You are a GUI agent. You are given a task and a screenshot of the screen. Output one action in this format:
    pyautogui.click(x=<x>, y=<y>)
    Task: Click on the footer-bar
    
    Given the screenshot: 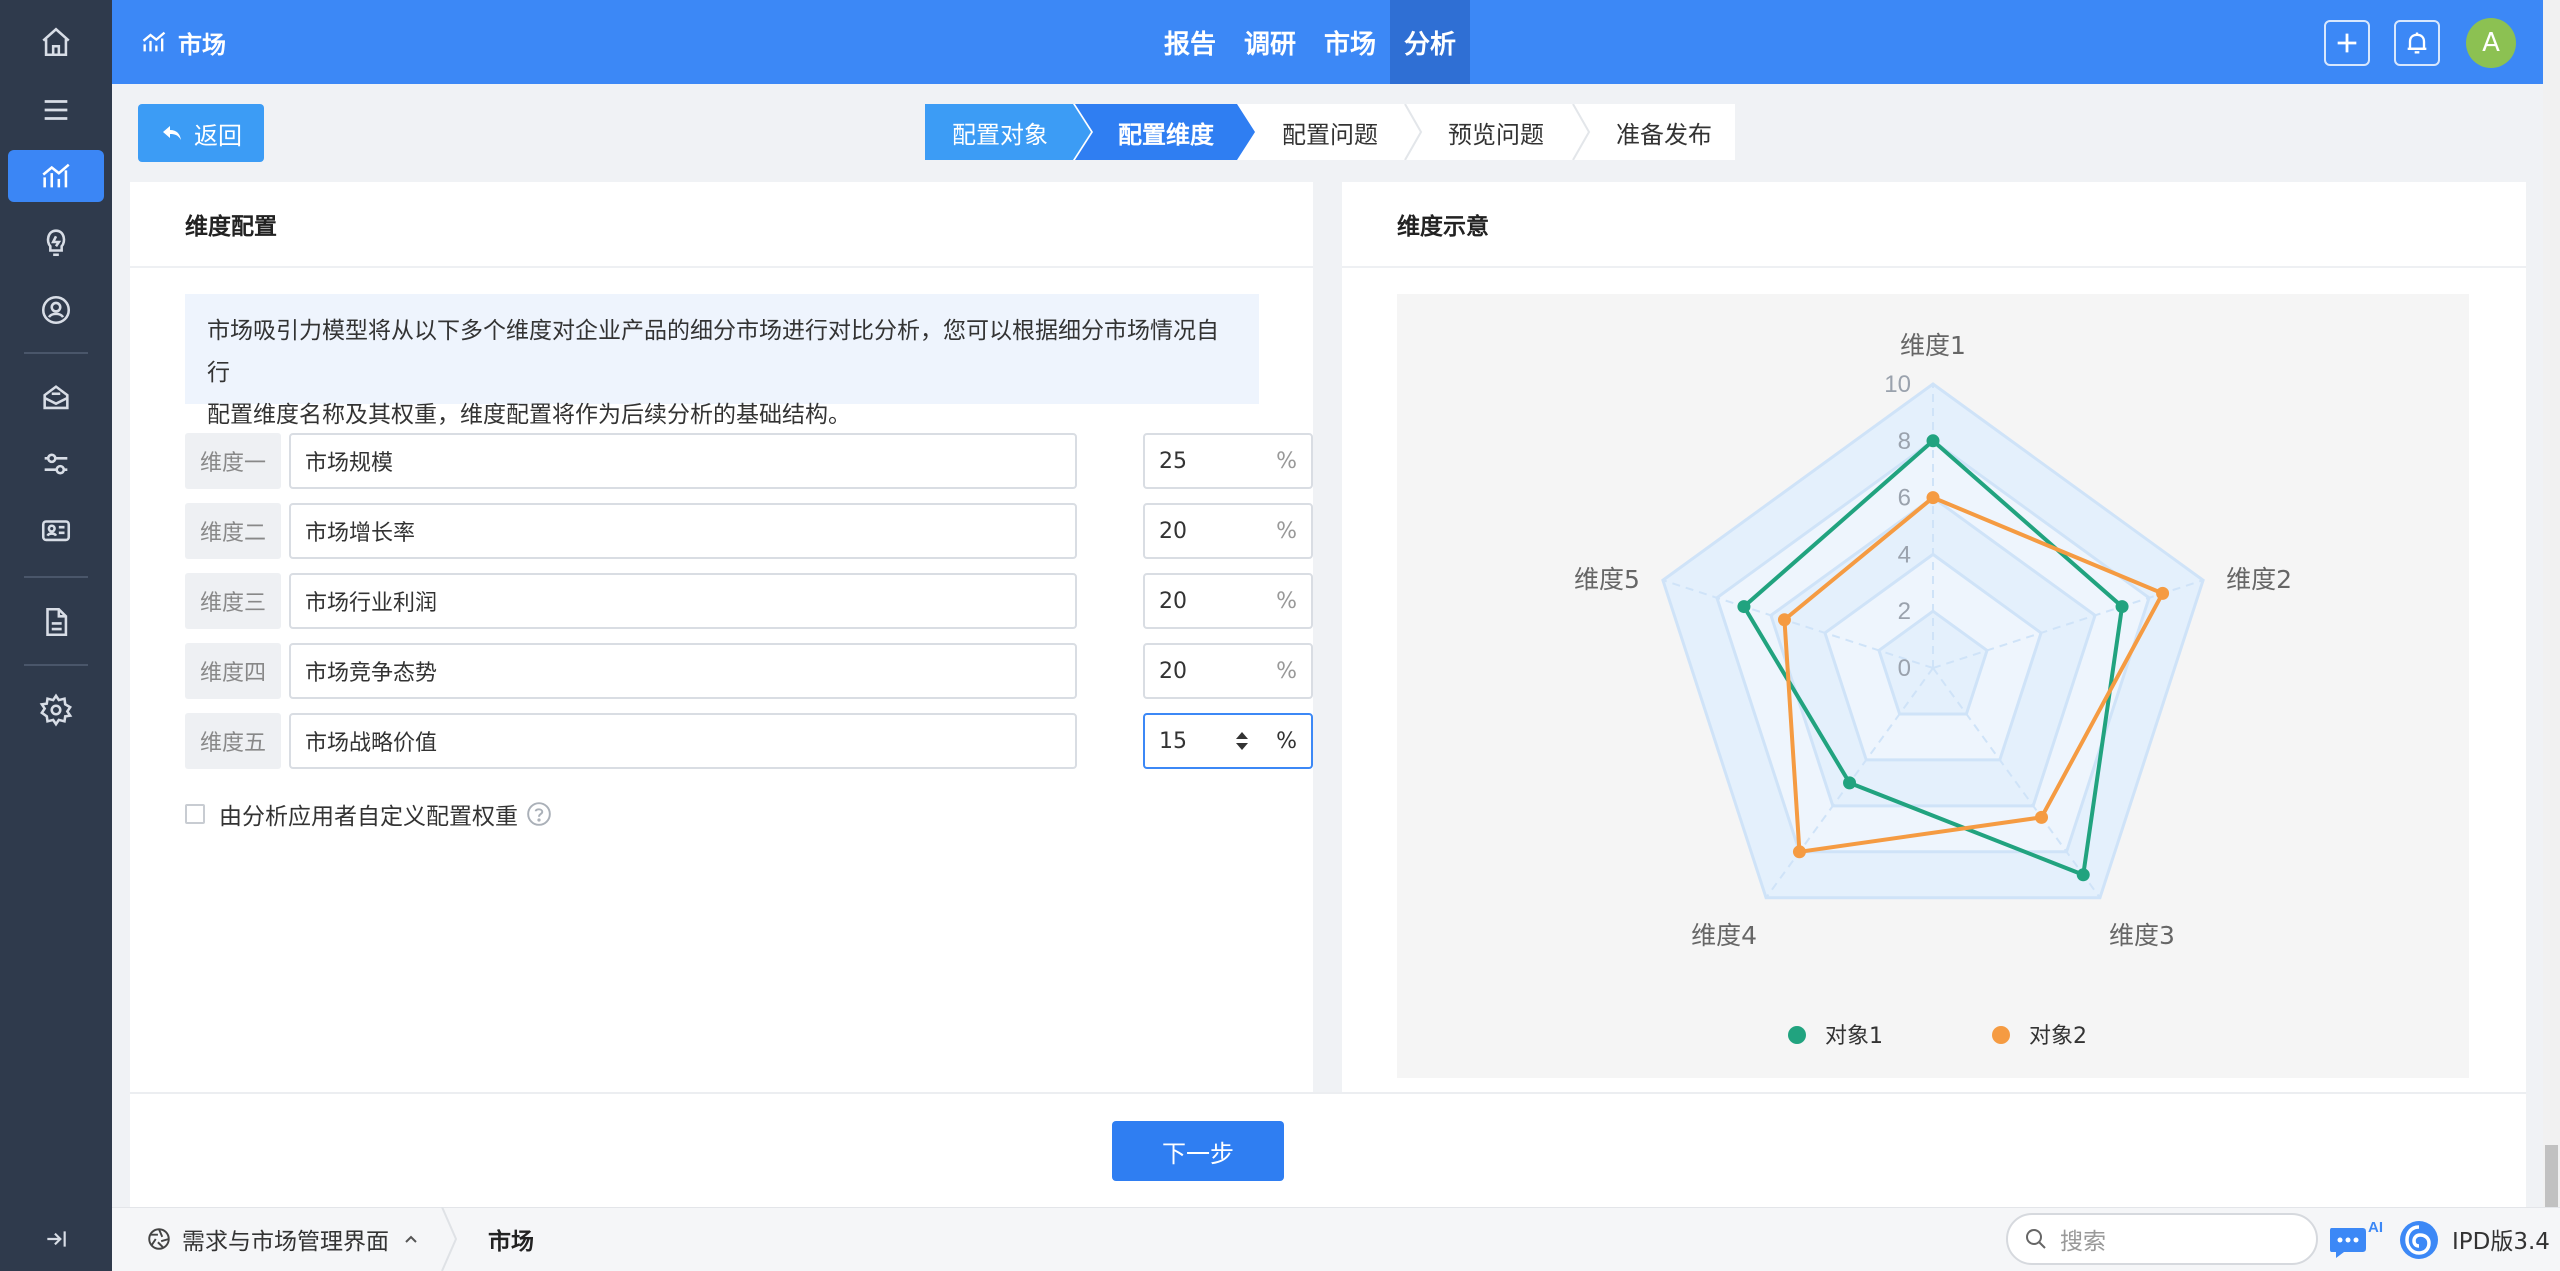 What is the action you would take?
    pyautogui.click(x=1328, y=1149)
    